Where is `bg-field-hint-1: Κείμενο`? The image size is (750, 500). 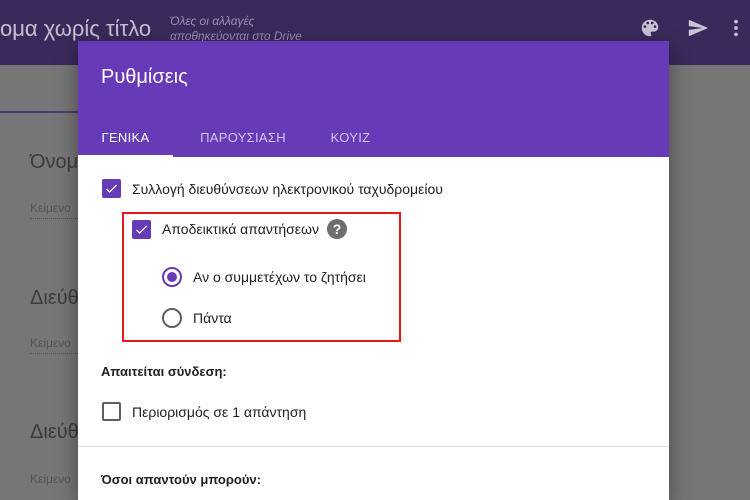 bg-field-hint-1: Κείμενο is located at coordinates (50, 208).